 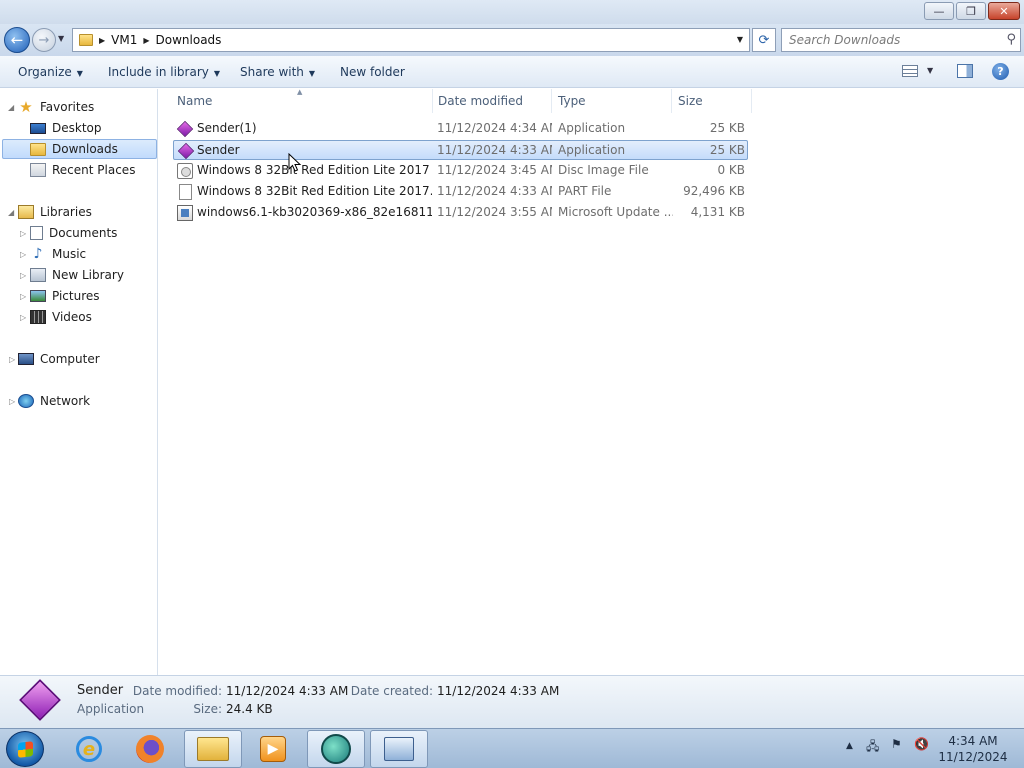 What do you see at coordinates (70, 359) in the screenshot?
I see `nav-computer-label: Computer` at bounding box center [70, 359].